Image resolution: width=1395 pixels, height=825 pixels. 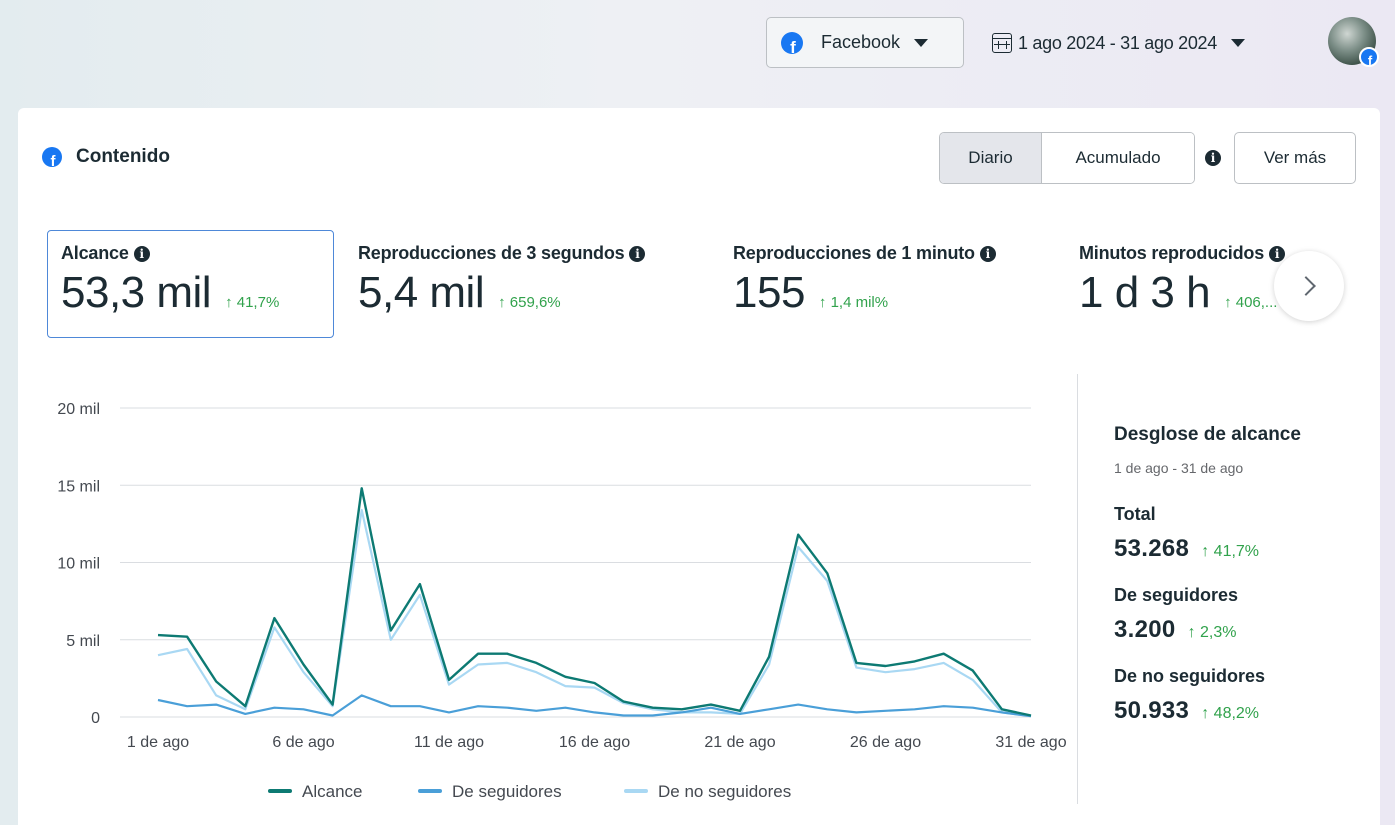 I want to click on avatar: f, so click(x=1353, y=42).